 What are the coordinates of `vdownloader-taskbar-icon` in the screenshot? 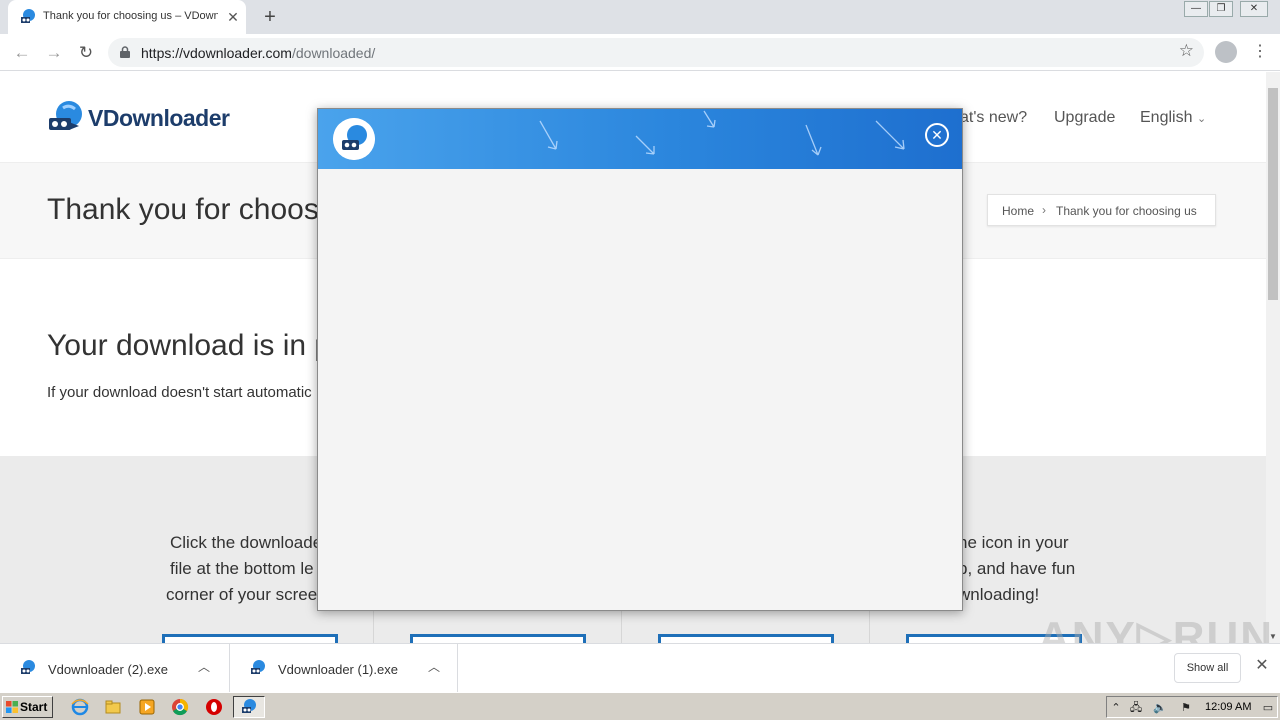 It's located at (249, 706).